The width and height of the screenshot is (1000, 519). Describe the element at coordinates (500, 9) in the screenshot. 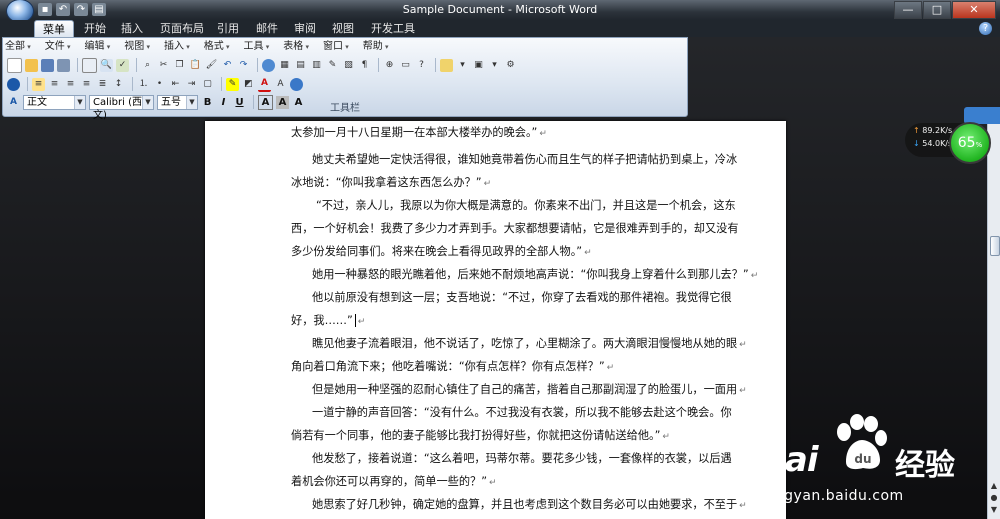

I see `window-title: Sample Document - Microsoft Word` at that location.